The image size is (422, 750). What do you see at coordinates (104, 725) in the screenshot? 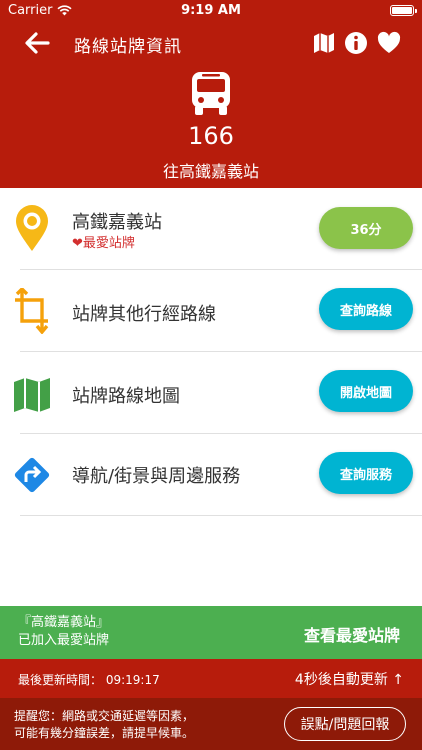
I see `delay-notice: 提醒您：網路或交通延遲等因素， 可能有幾分鐘誤差，請提早候車。` at bounding box center [104, 725].